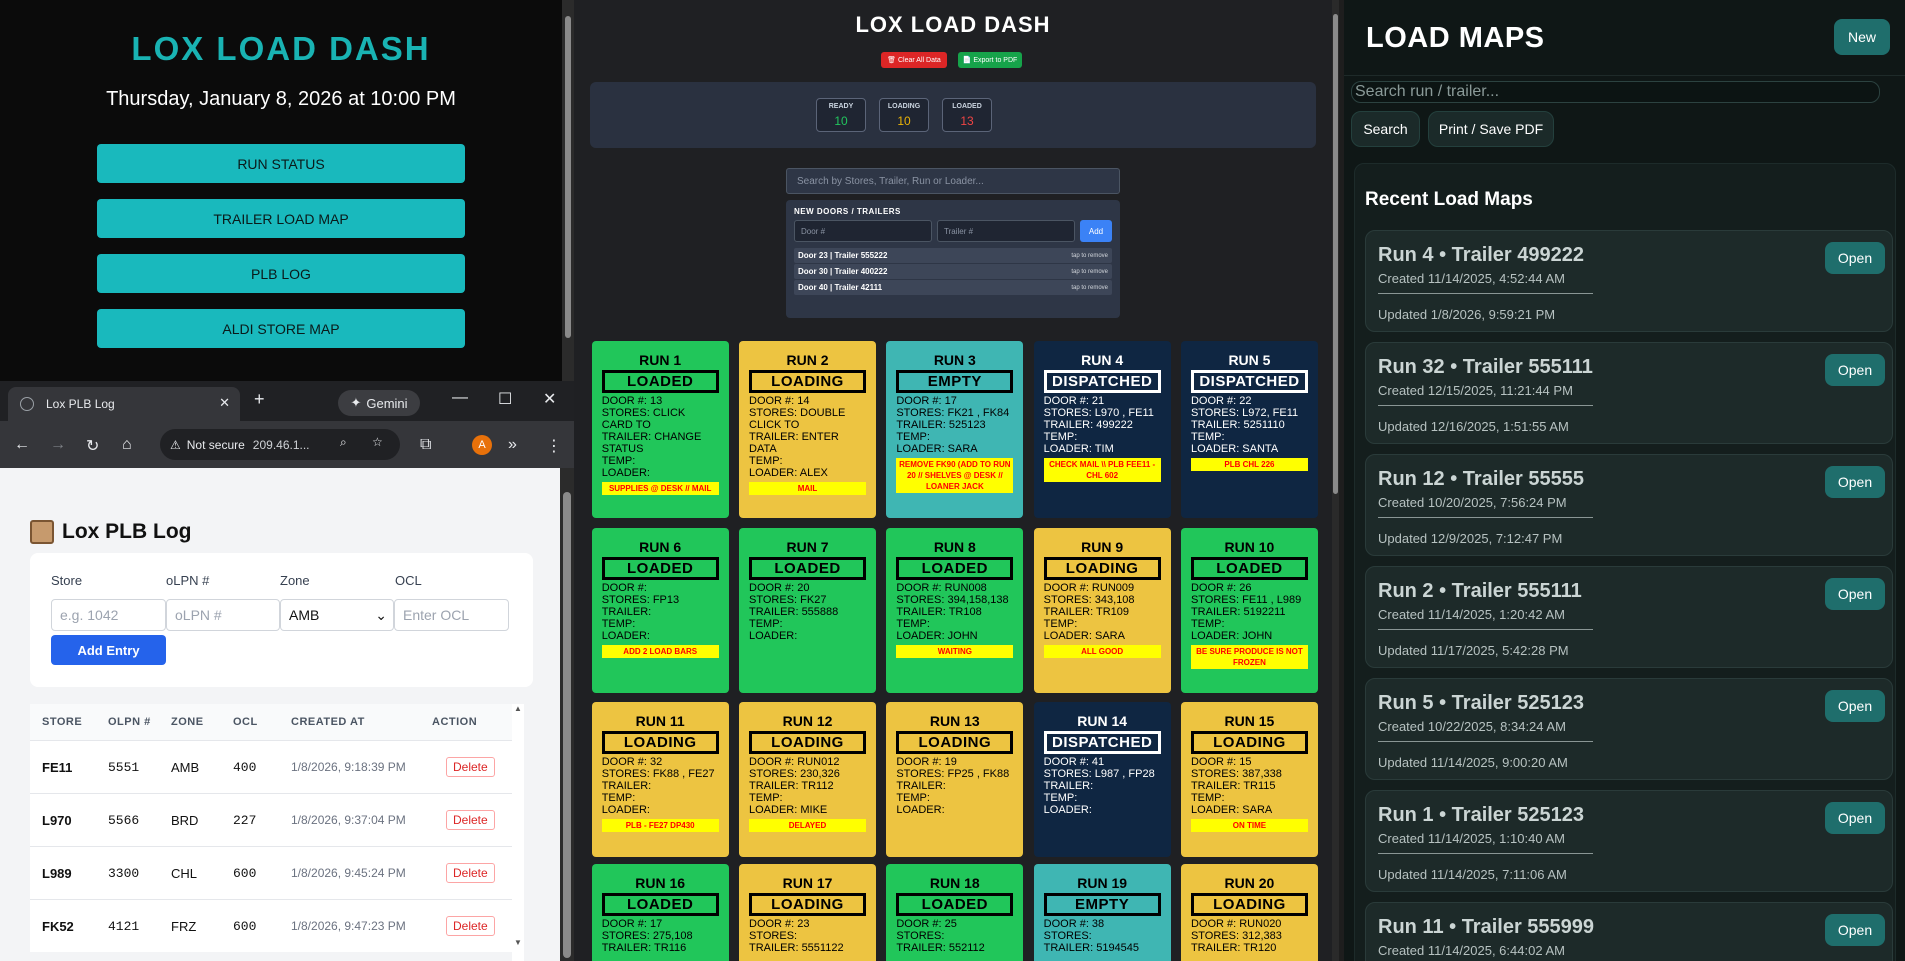 The width and height of the screenshot is (1905, 961). Describe the element at coordinates (567, 725) in the screenshot. I see `plb-page-scrollbar-thumb` at that location.